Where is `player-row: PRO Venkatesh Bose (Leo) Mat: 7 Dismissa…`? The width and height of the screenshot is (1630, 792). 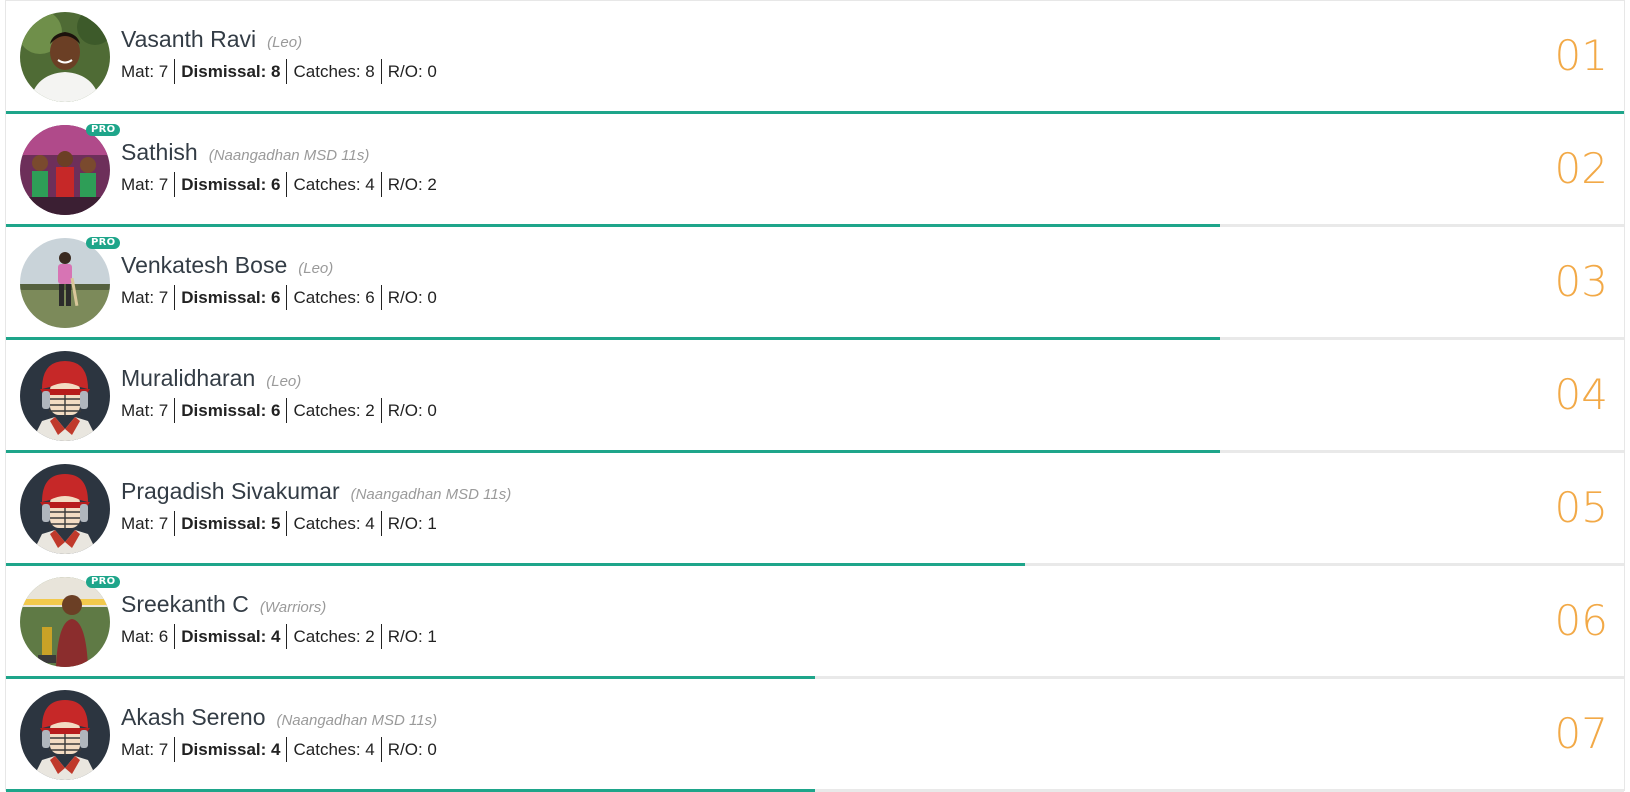 player-row: PRO Venkatesh Bose (Leo) Mat: 7 Dismissa… is located at coordinates (815, 283).